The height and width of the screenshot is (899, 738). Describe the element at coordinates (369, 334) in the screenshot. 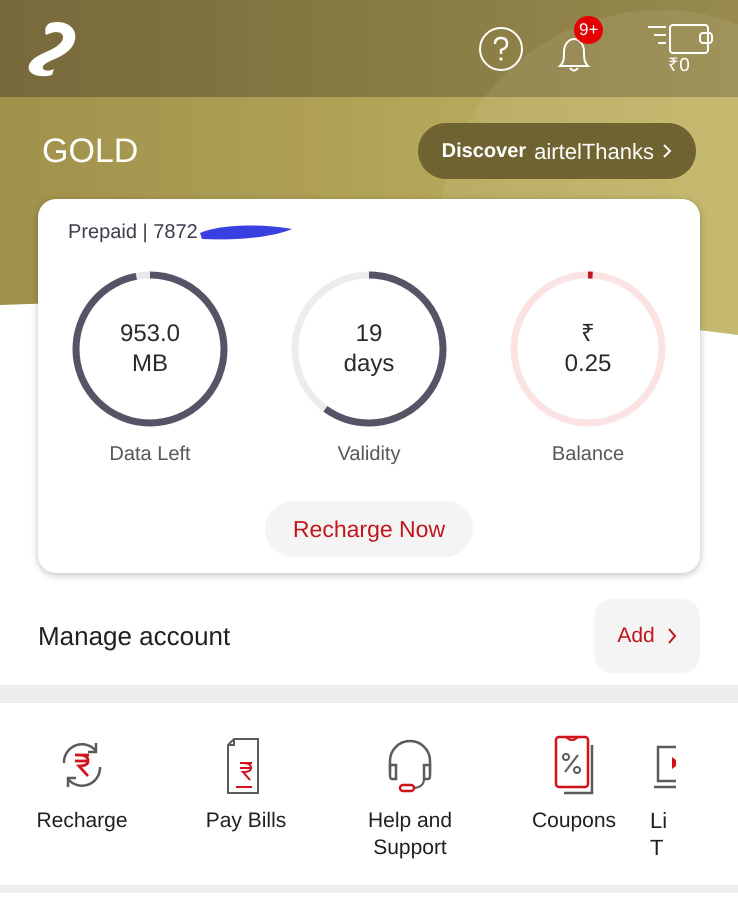

I see `meter-value: 19` at that location.